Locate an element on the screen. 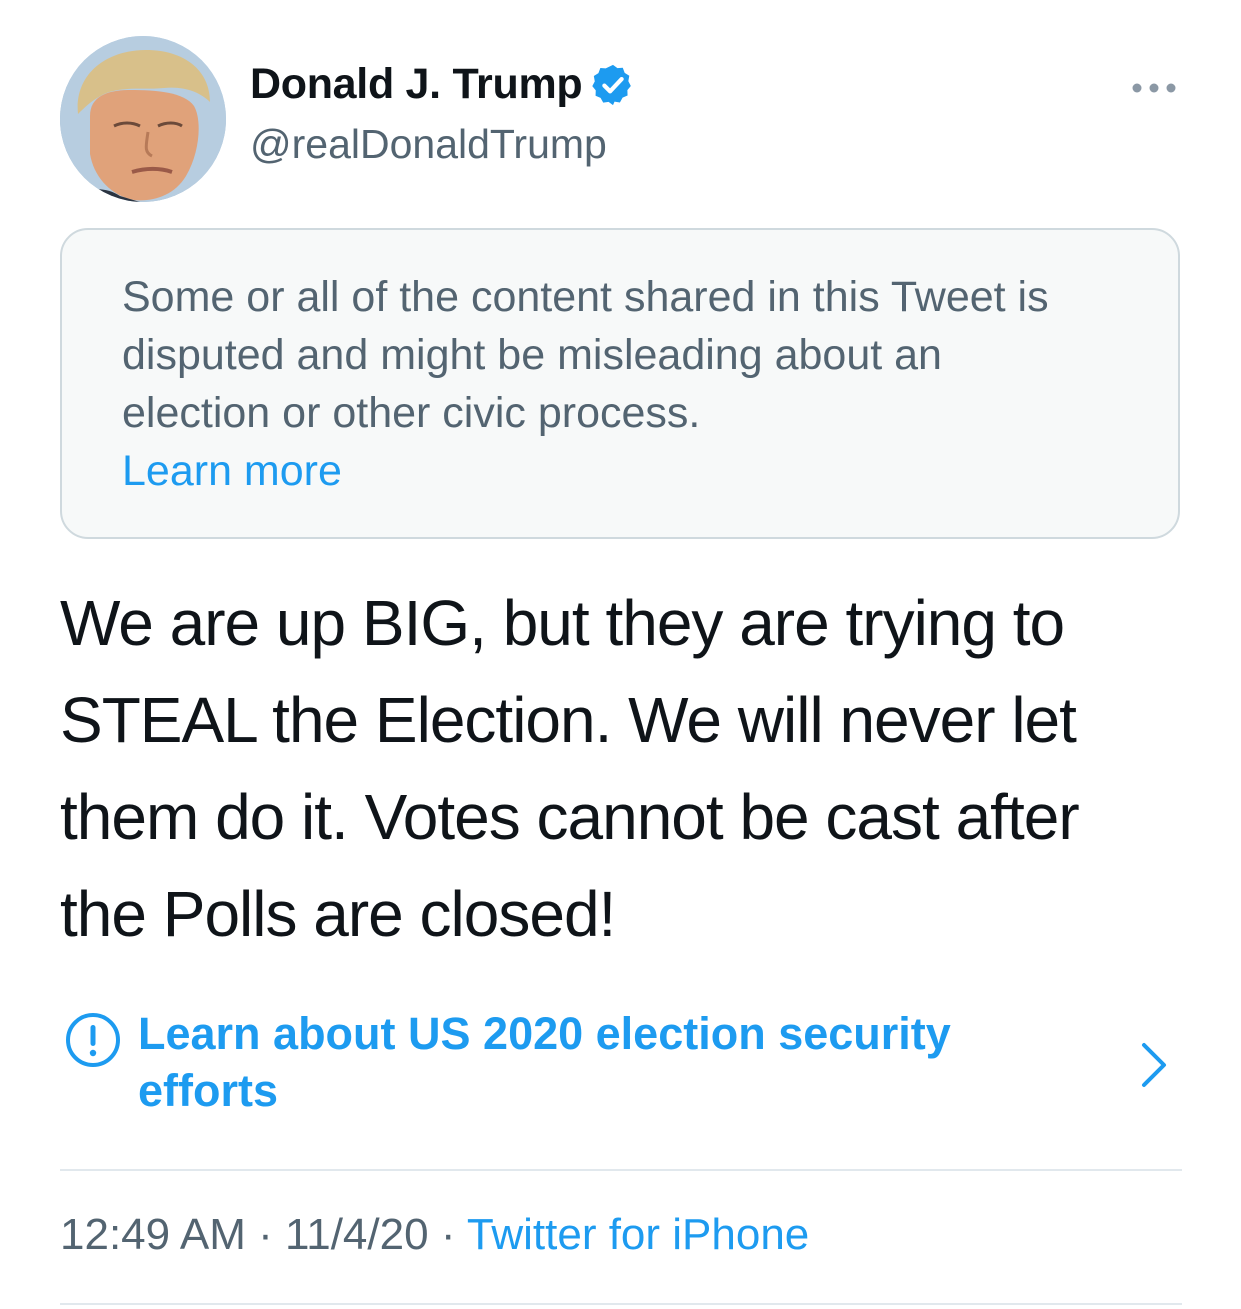 This screenshot has width=1241, height=1309. tweet-source-link: Twitter for iPhone is located at coordinates (638, 1234).